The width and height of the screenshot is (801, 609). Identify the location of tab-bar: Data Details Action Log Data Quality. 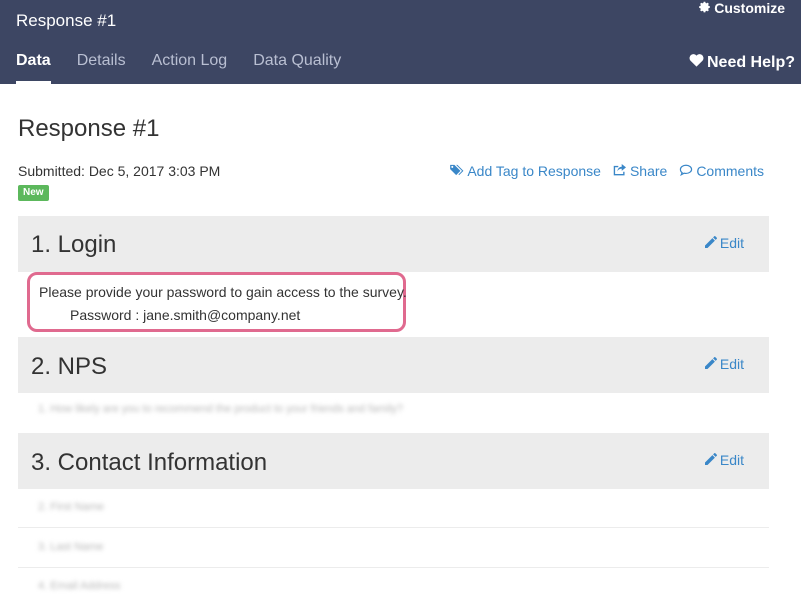
(191, 68).